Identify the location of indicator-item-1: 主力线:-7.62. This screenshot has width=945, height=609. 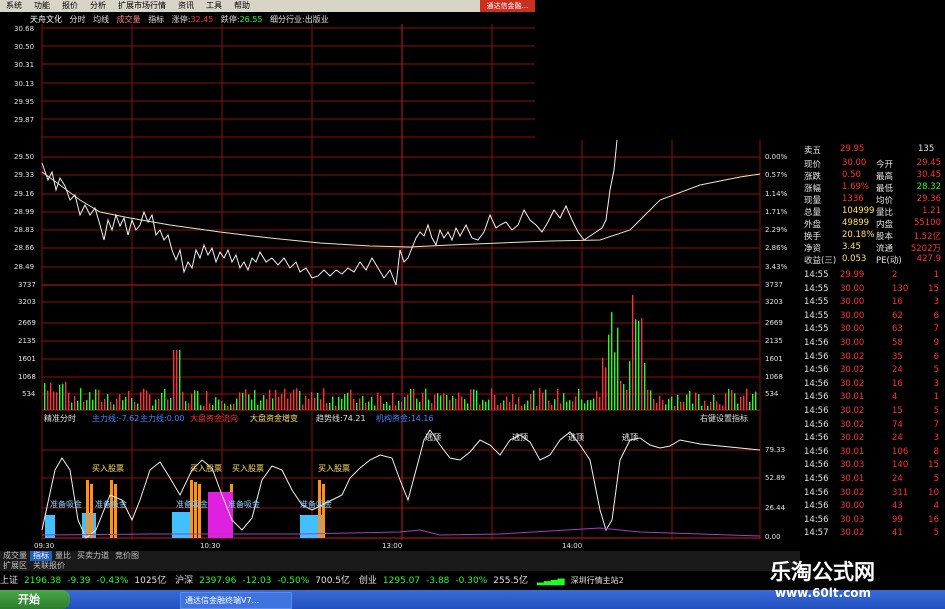
(115, 418).